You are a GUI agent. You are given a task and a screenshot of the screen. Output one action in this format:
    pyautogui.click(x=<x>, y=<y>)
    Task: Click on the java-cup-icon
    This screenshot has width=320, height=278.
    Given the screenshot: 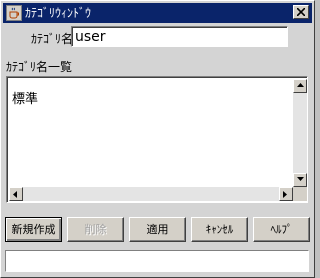 What is the action you would take?
    pyautogui.click(x=14, y=13)
    